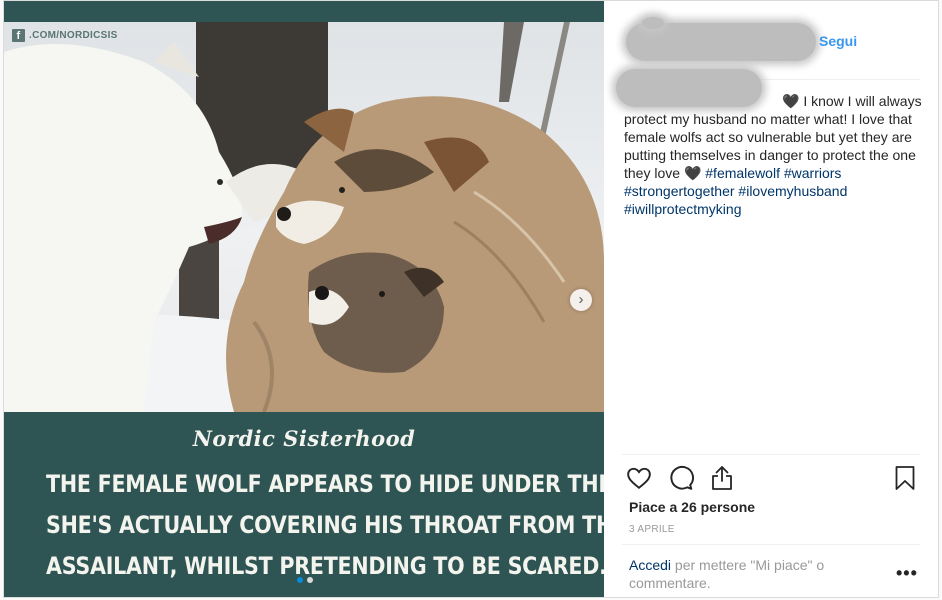 This screenshot has width=942, height=600. What do you see at coordinates (905, 478) in the screenshot?
I see `bookmark-icon` at bounding box center [905, 478].